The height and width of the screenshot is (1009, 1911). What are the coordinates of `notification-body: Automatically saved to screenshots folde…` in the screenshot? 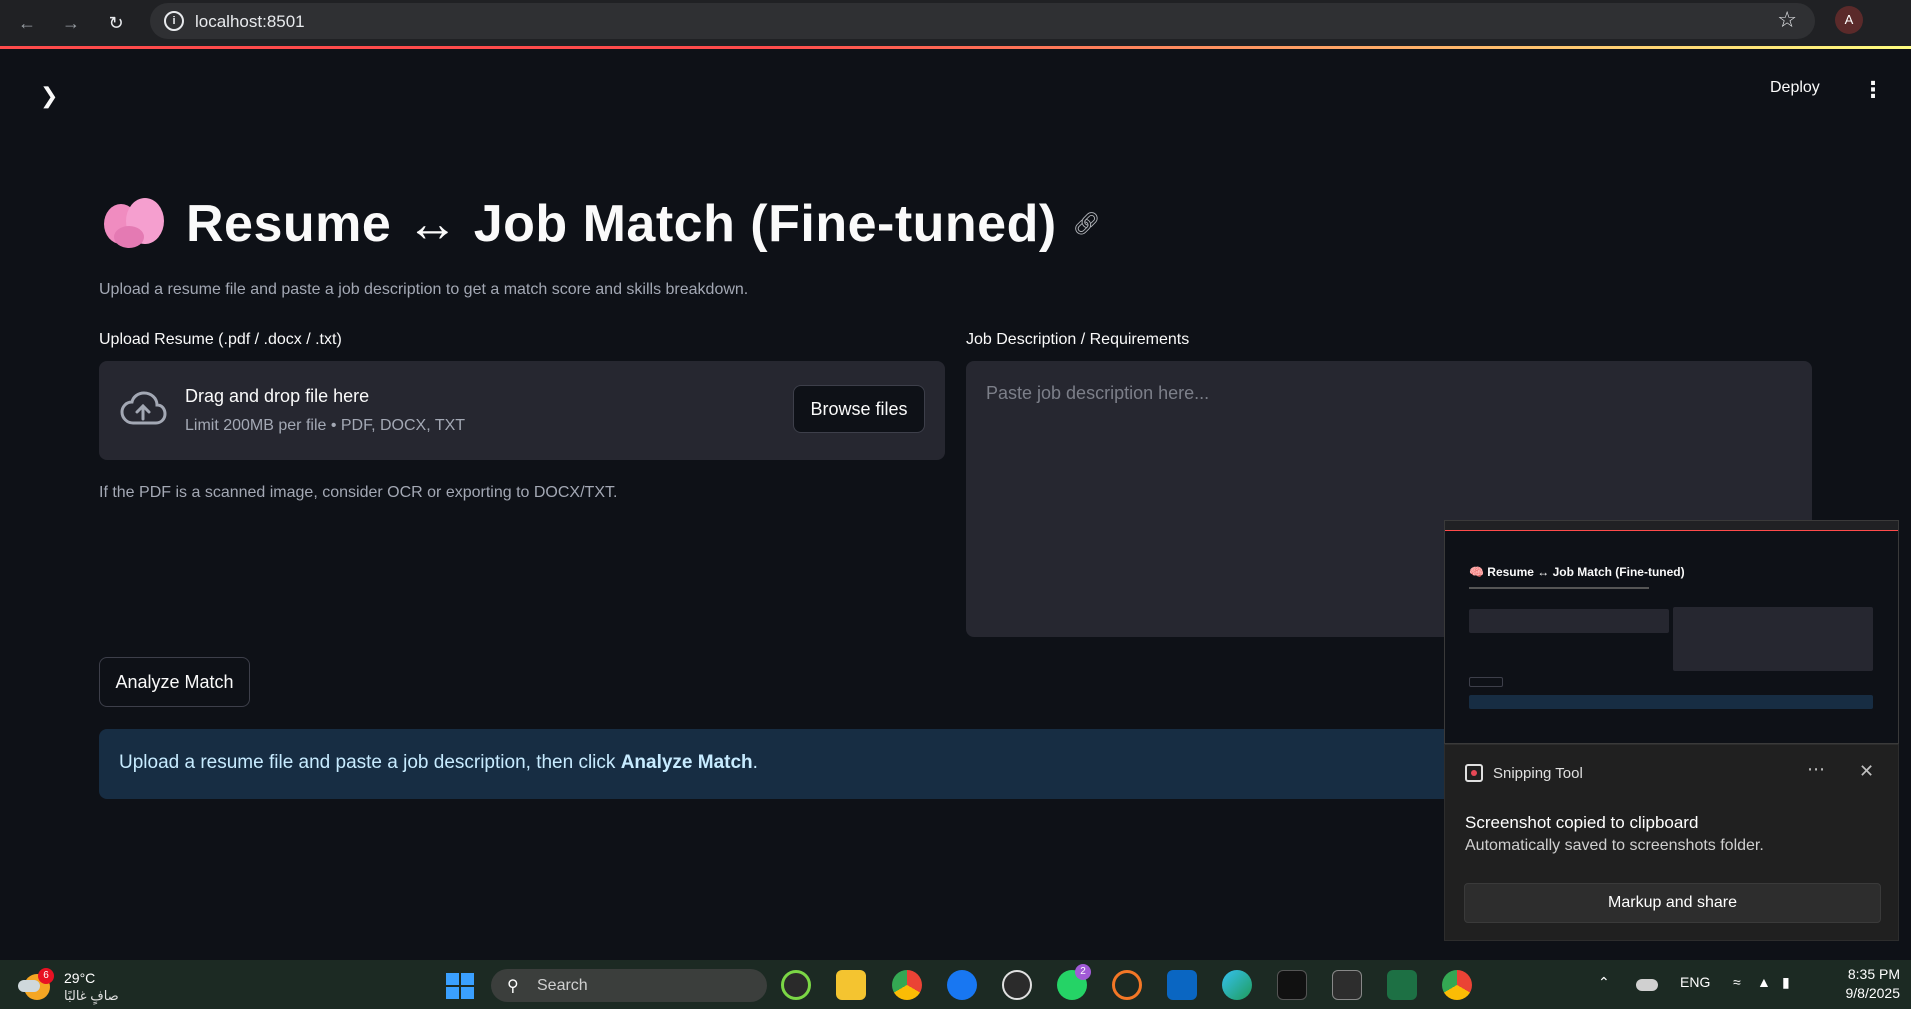 It's located at (1614, 845).